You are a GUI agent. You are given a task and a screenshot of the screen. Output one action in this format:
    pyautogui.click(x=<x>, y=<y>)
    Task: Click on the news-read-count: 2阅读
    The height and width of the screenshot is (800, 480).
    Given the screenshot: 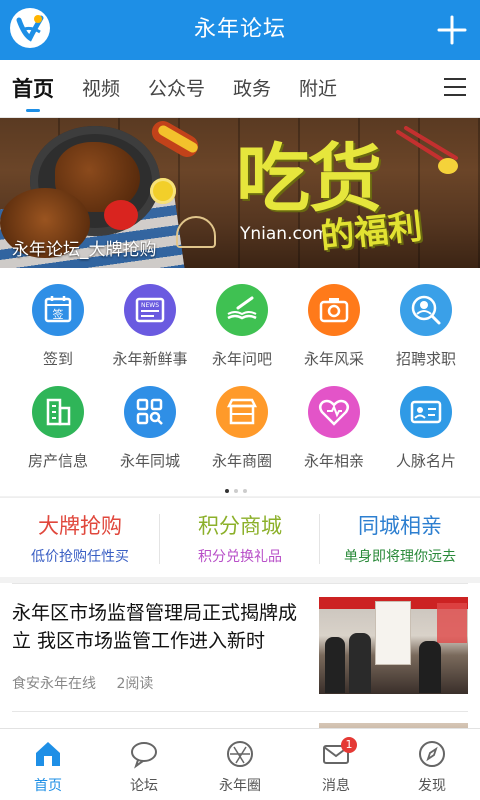 What is the action you would take?
    pyautogui.click(x=135, y=684)
    